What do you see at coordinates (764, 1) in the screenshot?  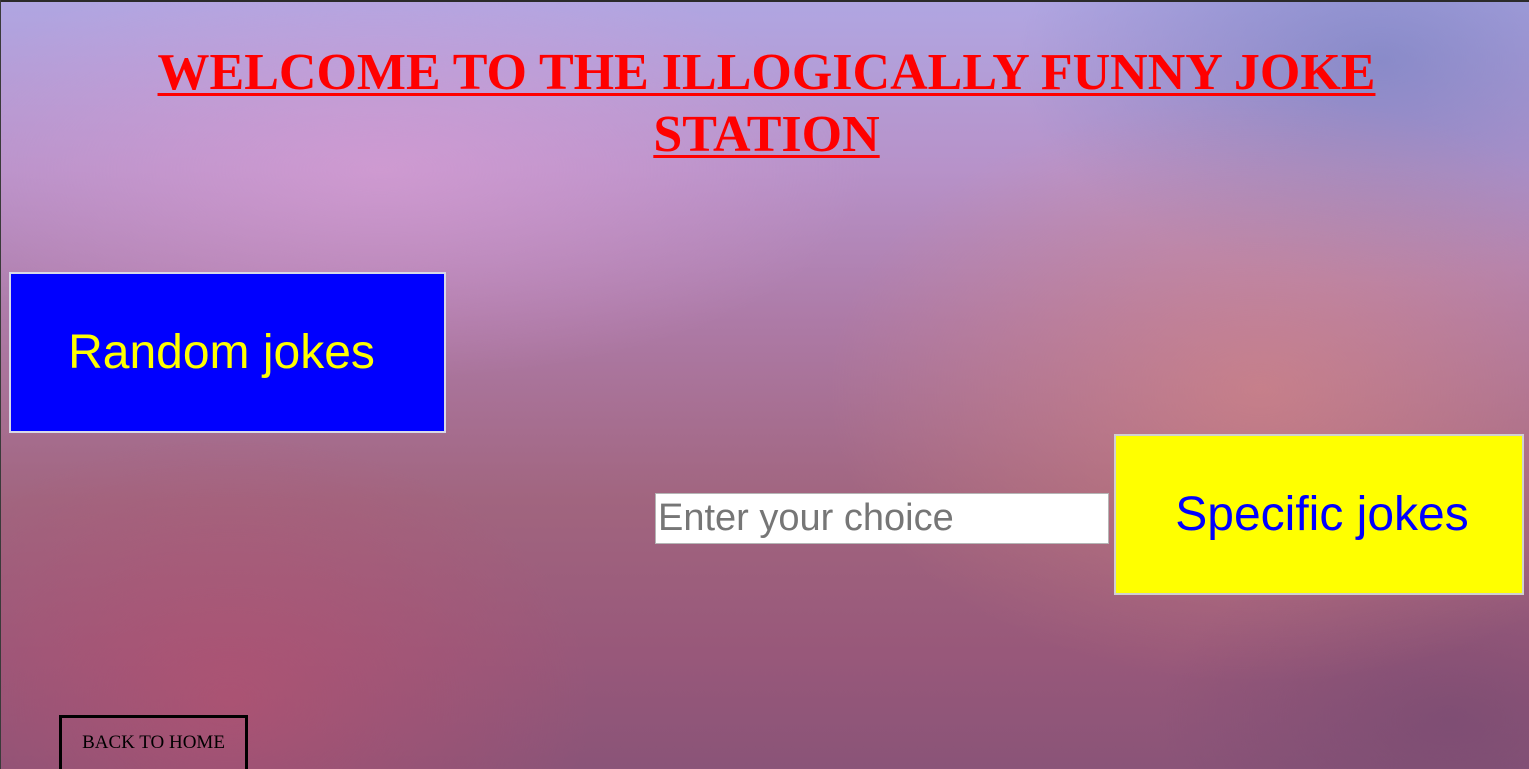 I see `window-top-border` at bounding box center [764, 1].